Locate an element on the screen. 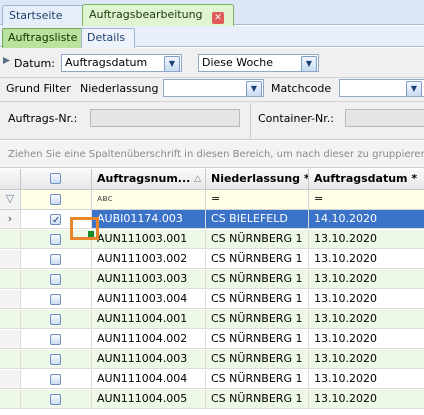  niederlassung-select: ▼ is located at coordinates (213, 88).